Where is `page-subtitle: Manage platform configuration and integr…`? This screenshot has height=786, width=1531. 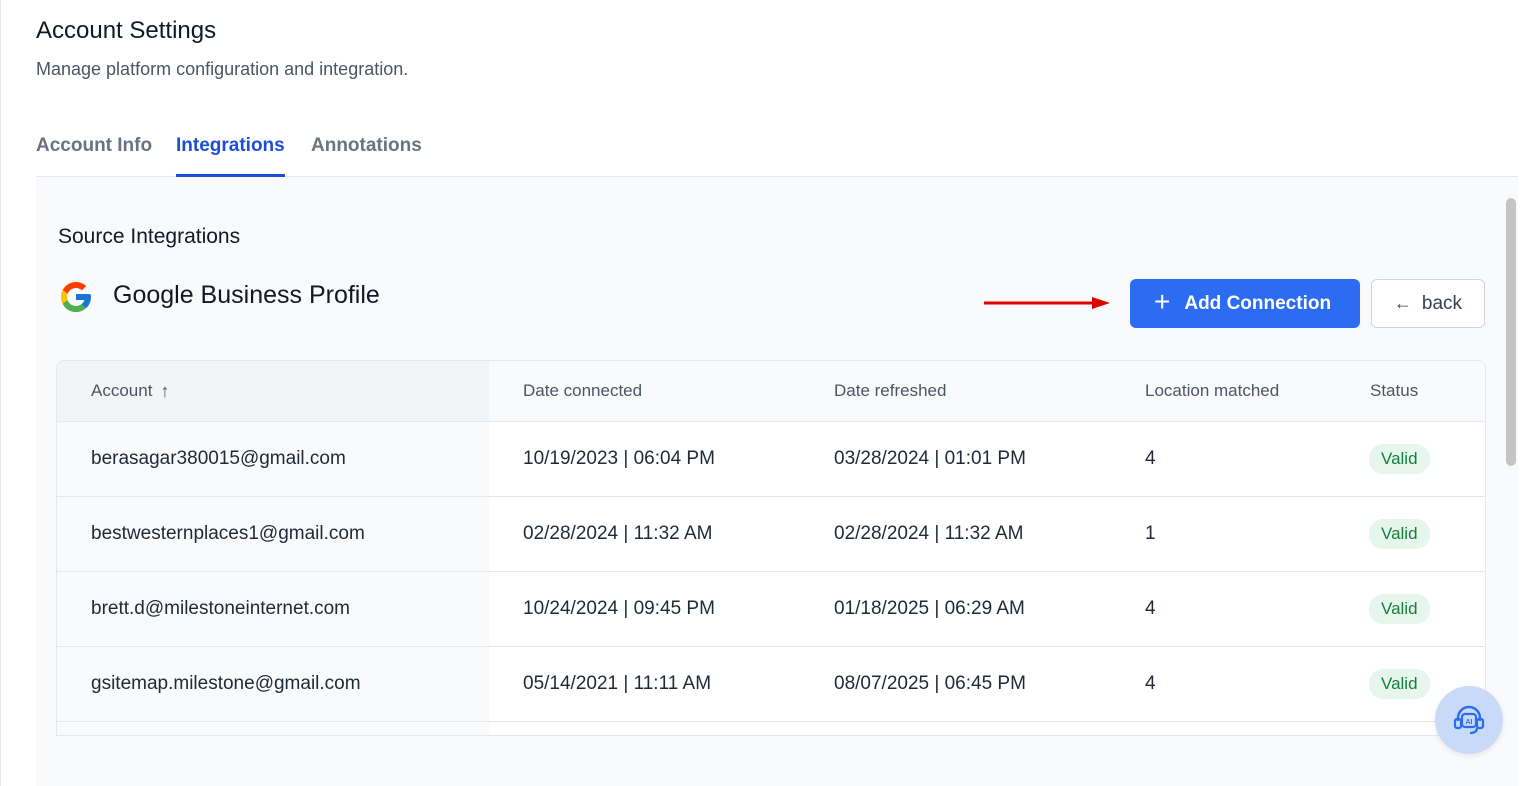 page-subtitle: Manage platform configuration and integr… is located at coordinates (222, 69).